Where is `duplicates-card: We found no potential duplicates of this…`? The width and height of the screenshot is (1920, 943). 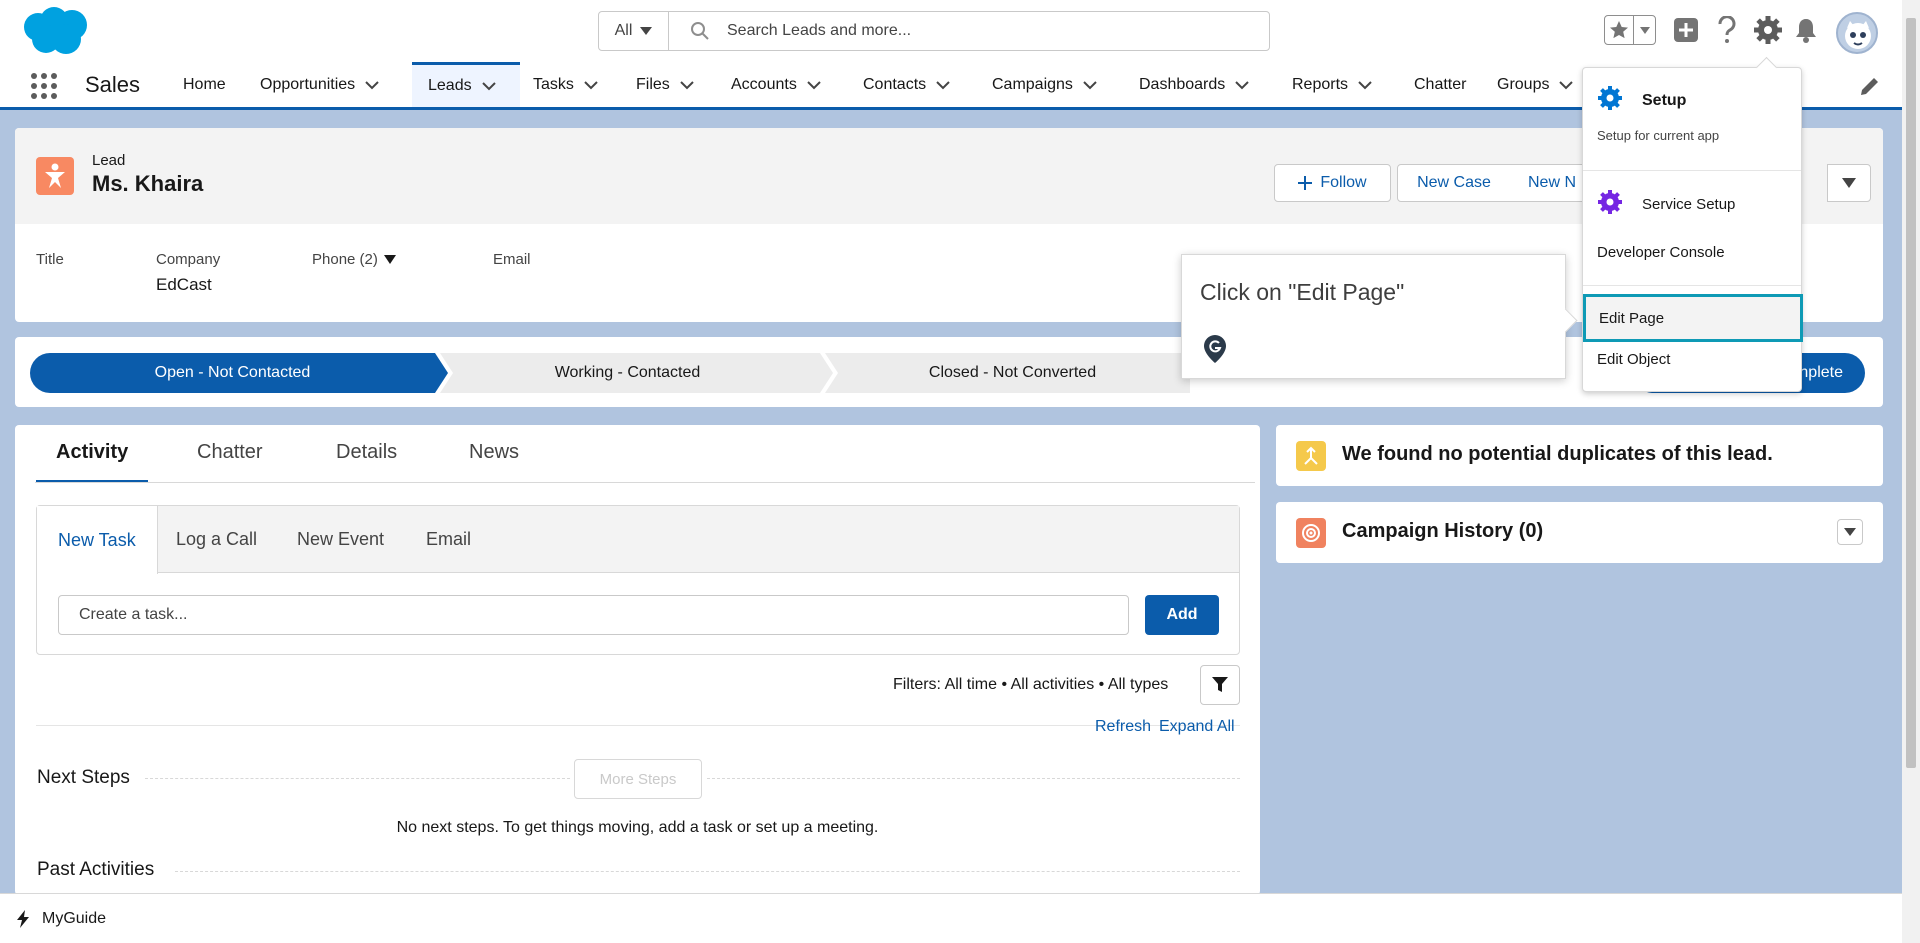
duplicates-card: We found no potential duplicates of this… is located at coordinates (1579, 455).